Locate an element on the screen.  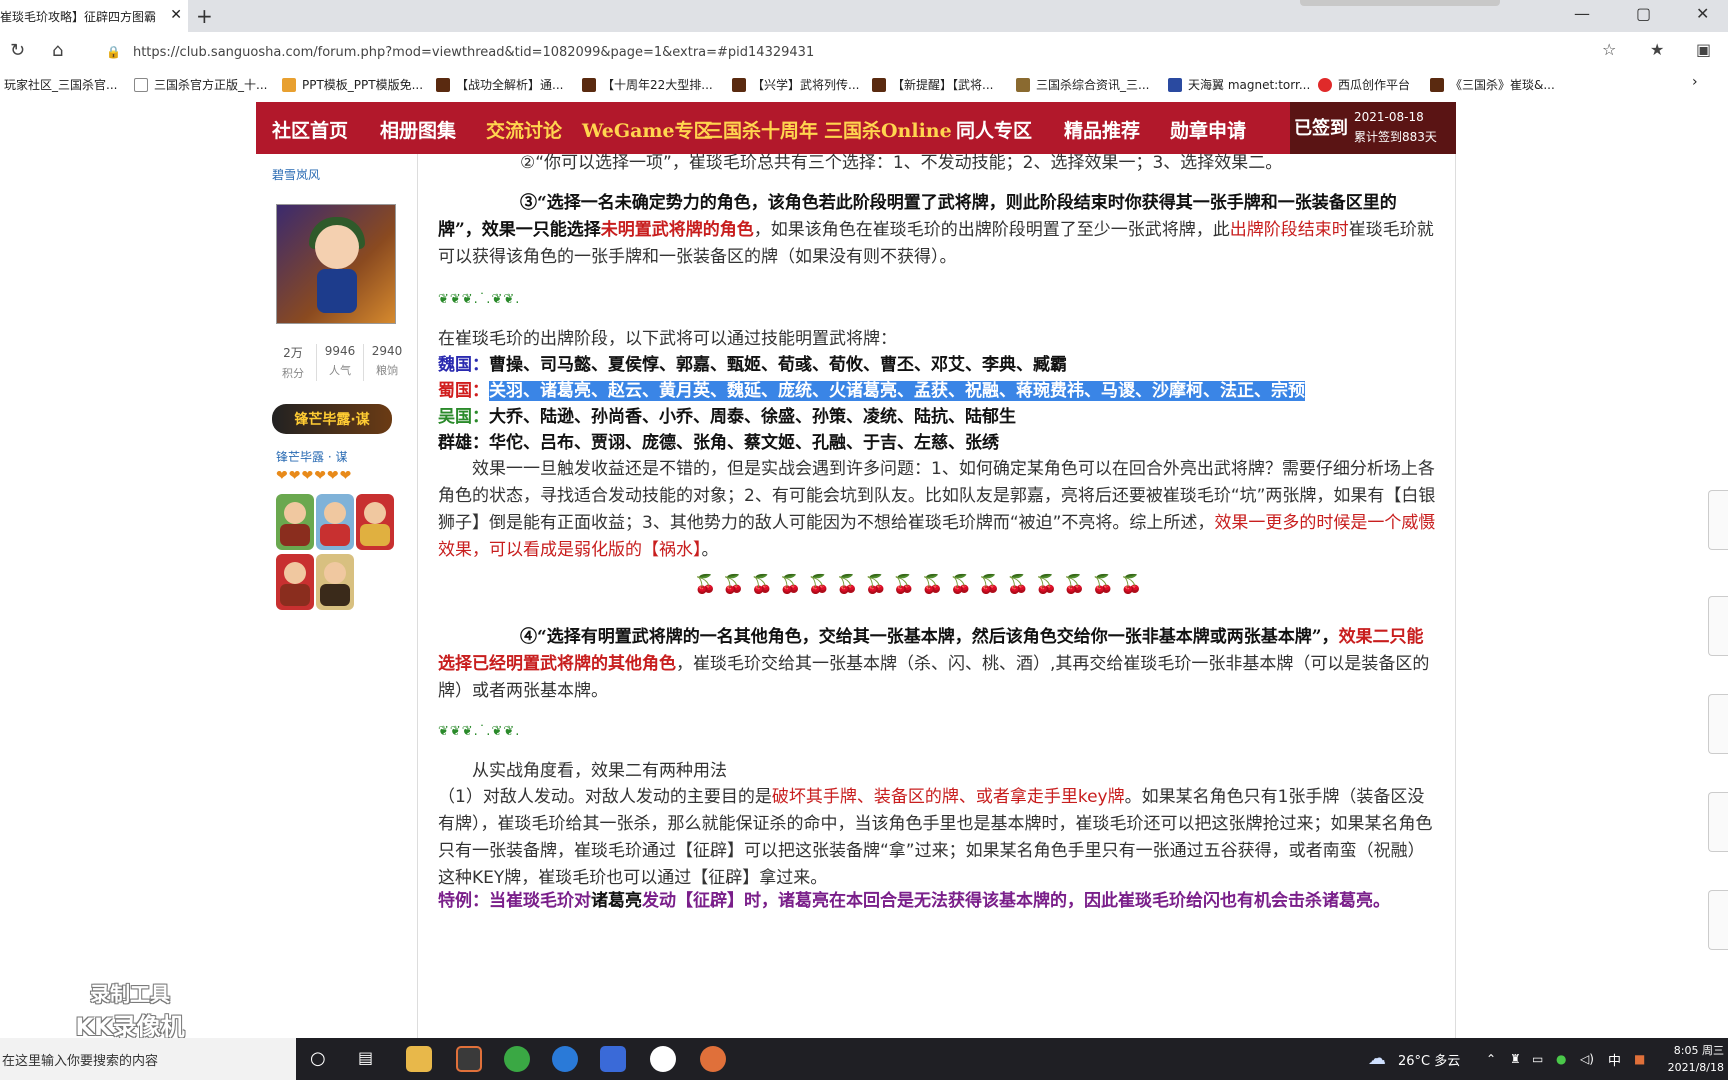
medal-banner: 锋芒毕露·谋 is located at coordinates (332, 419).